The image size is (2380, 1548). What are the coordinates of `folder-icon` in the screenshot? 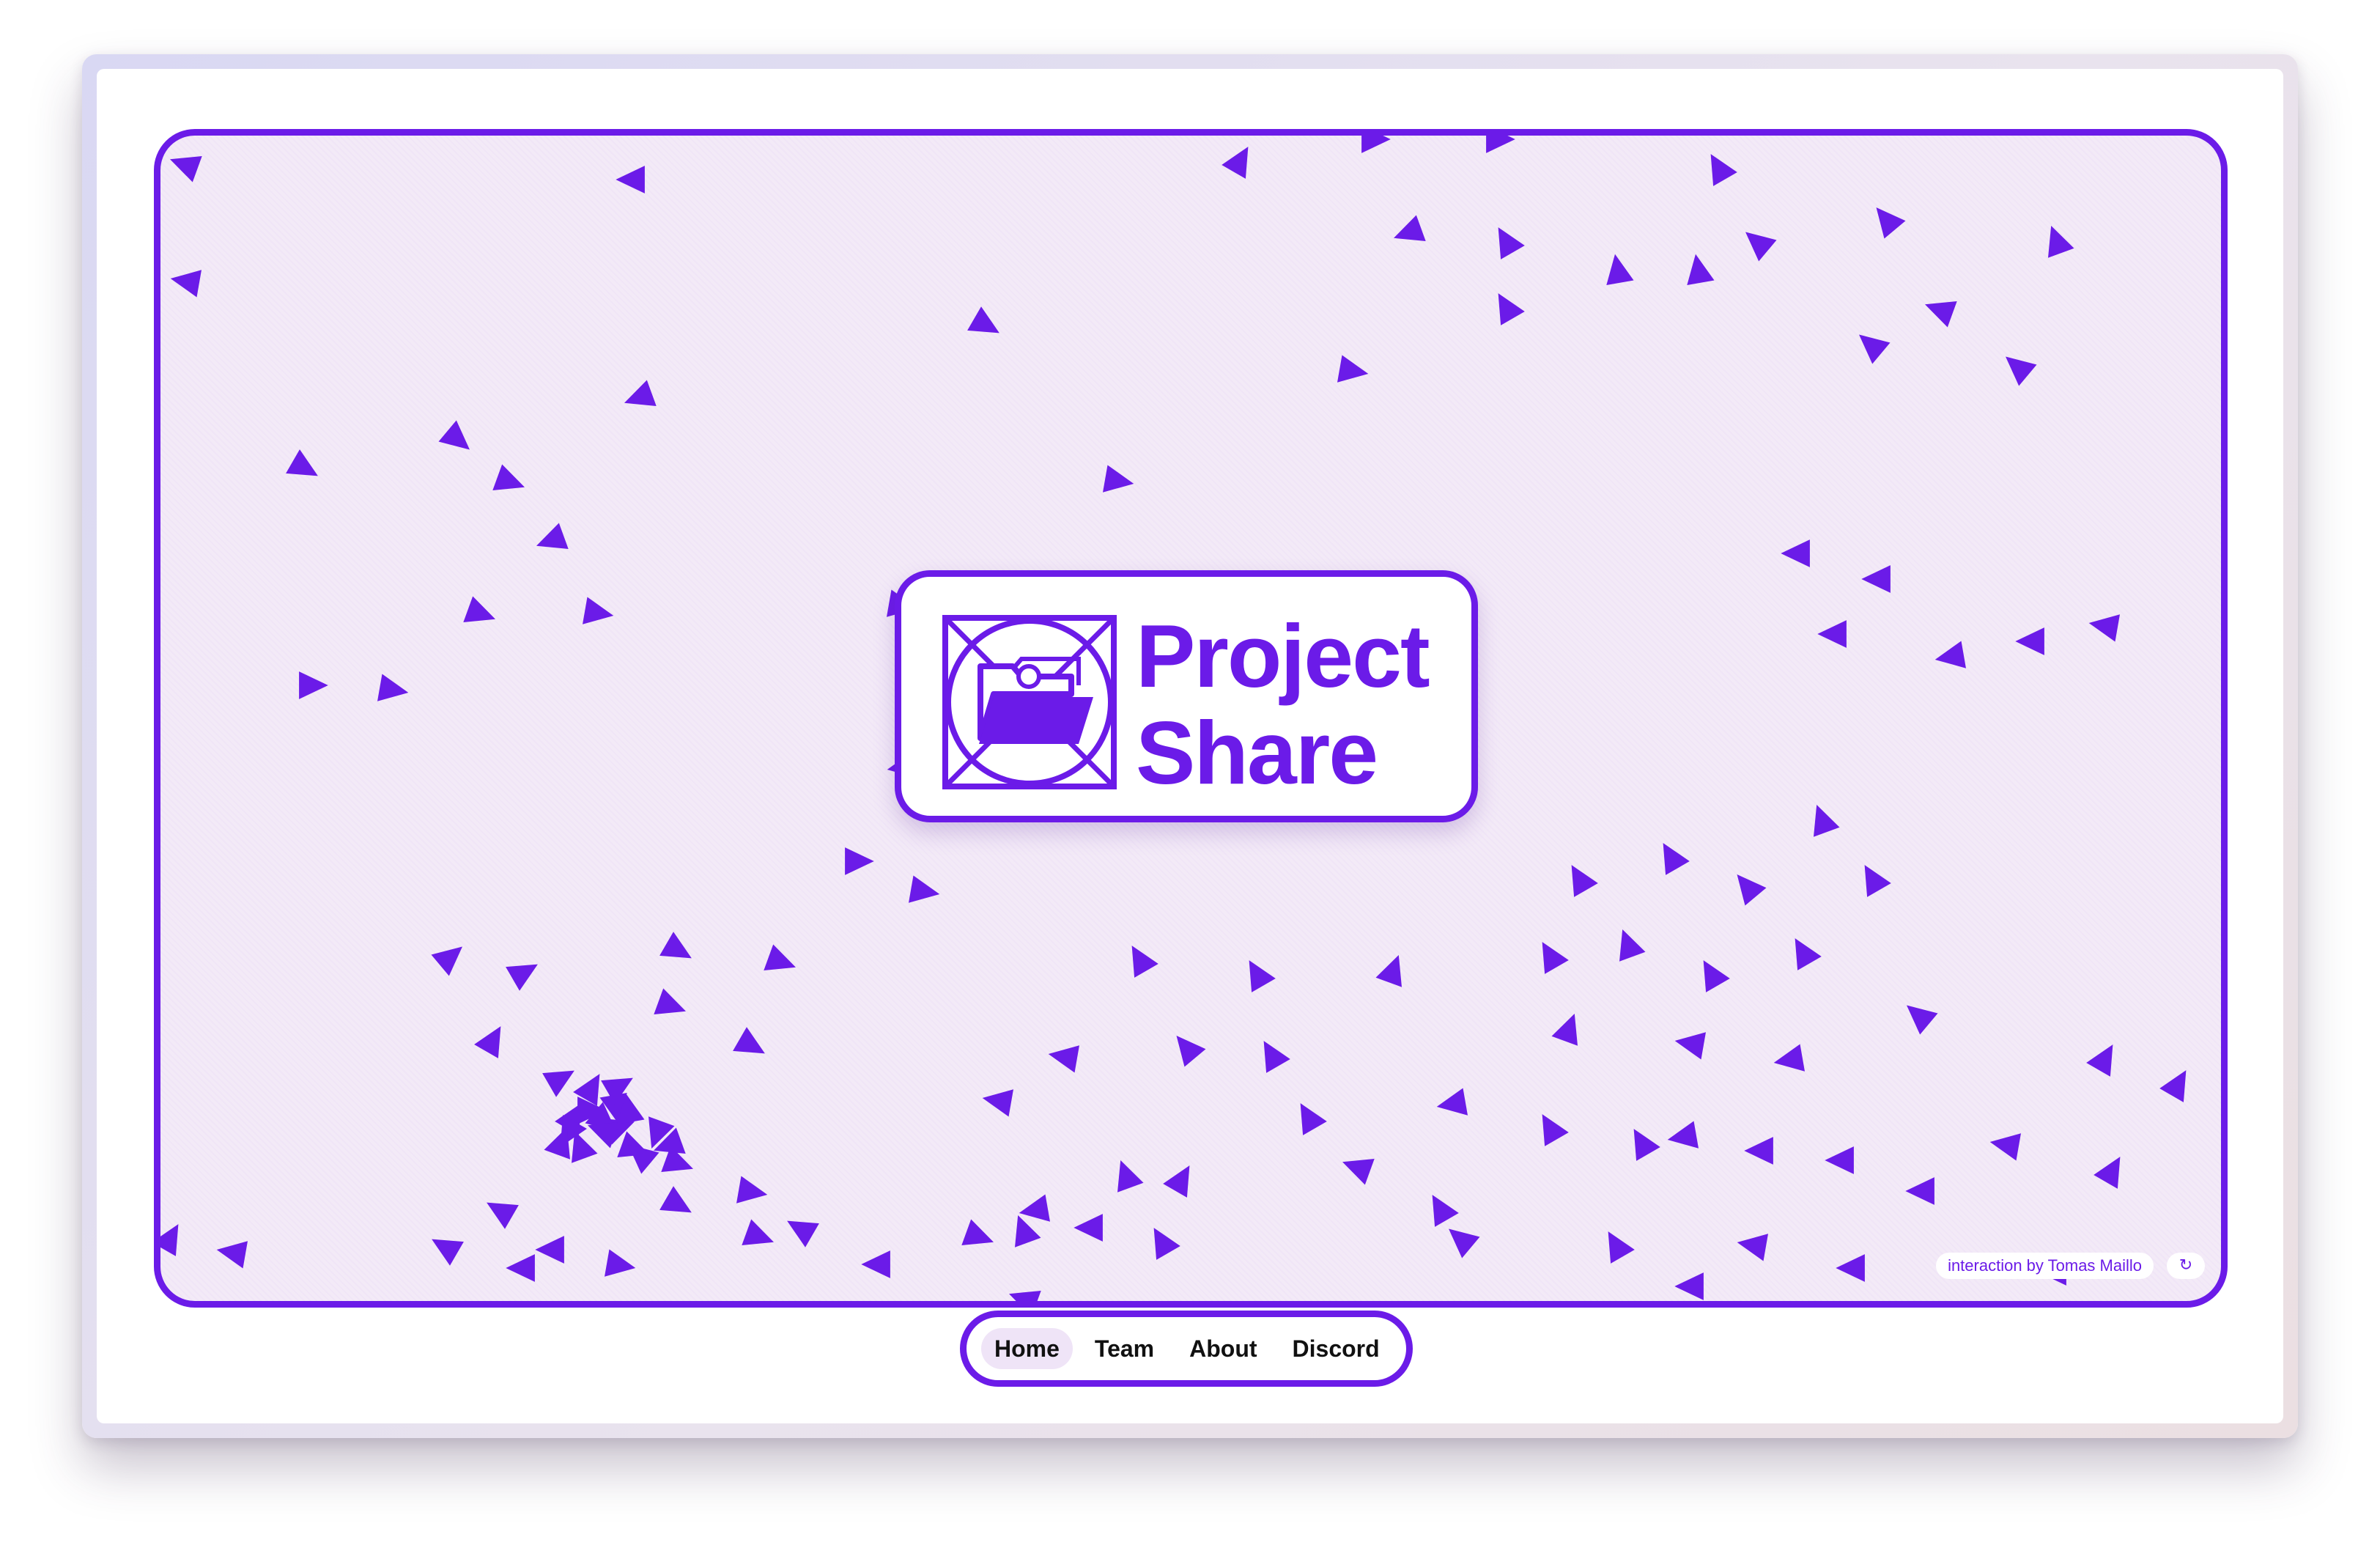 It's located at (1029, 702).